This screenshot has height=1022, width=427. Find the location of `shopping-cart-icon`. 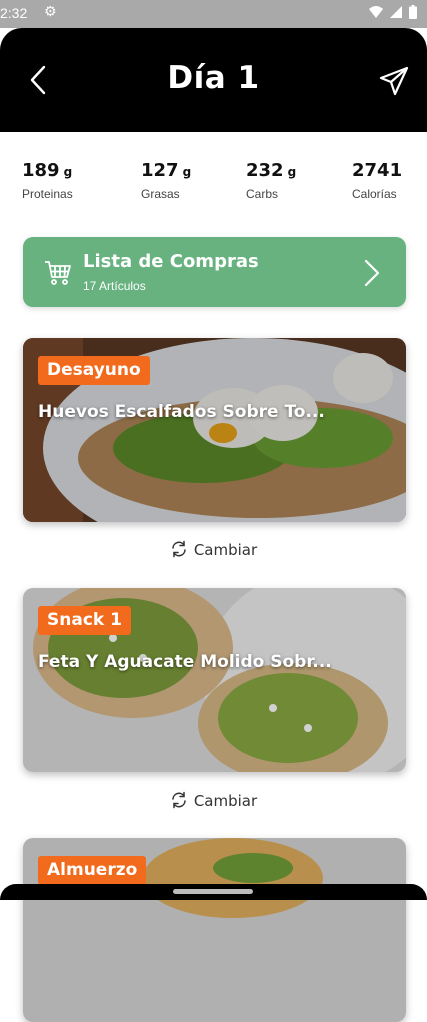

shopping-cart-icon is located at coordinates (58, 272).